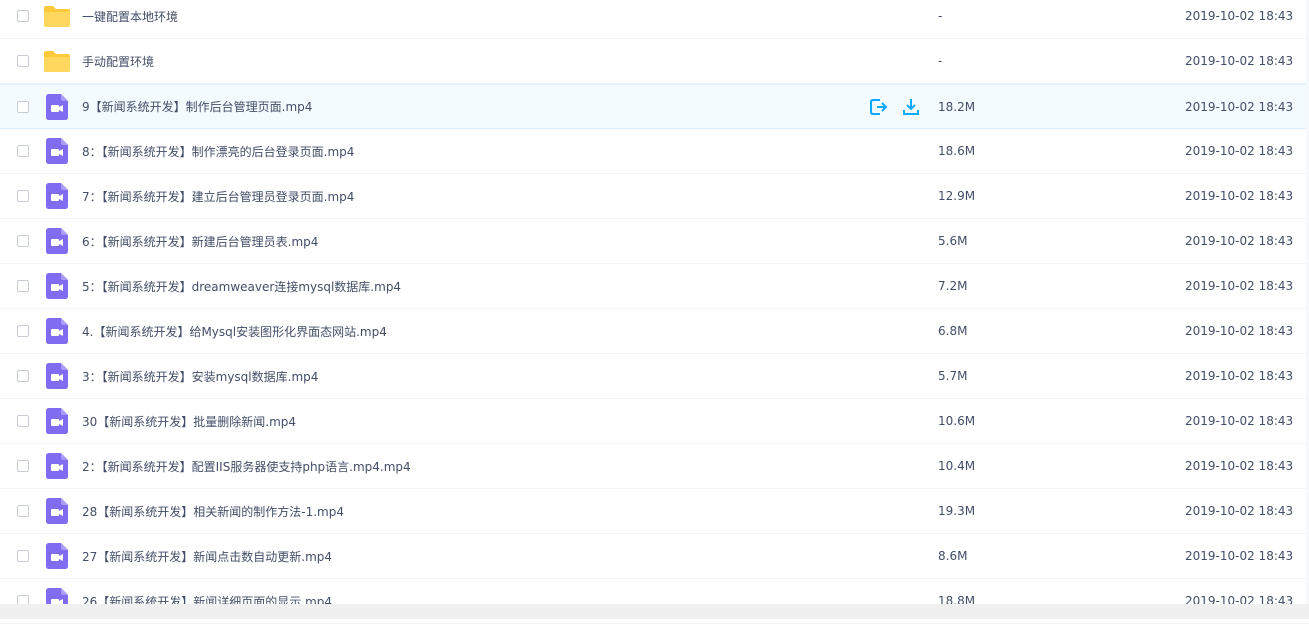  Describe the element at coordinates (953, 376) in the screenshot. I see `file-size: 5.7M` at that location.